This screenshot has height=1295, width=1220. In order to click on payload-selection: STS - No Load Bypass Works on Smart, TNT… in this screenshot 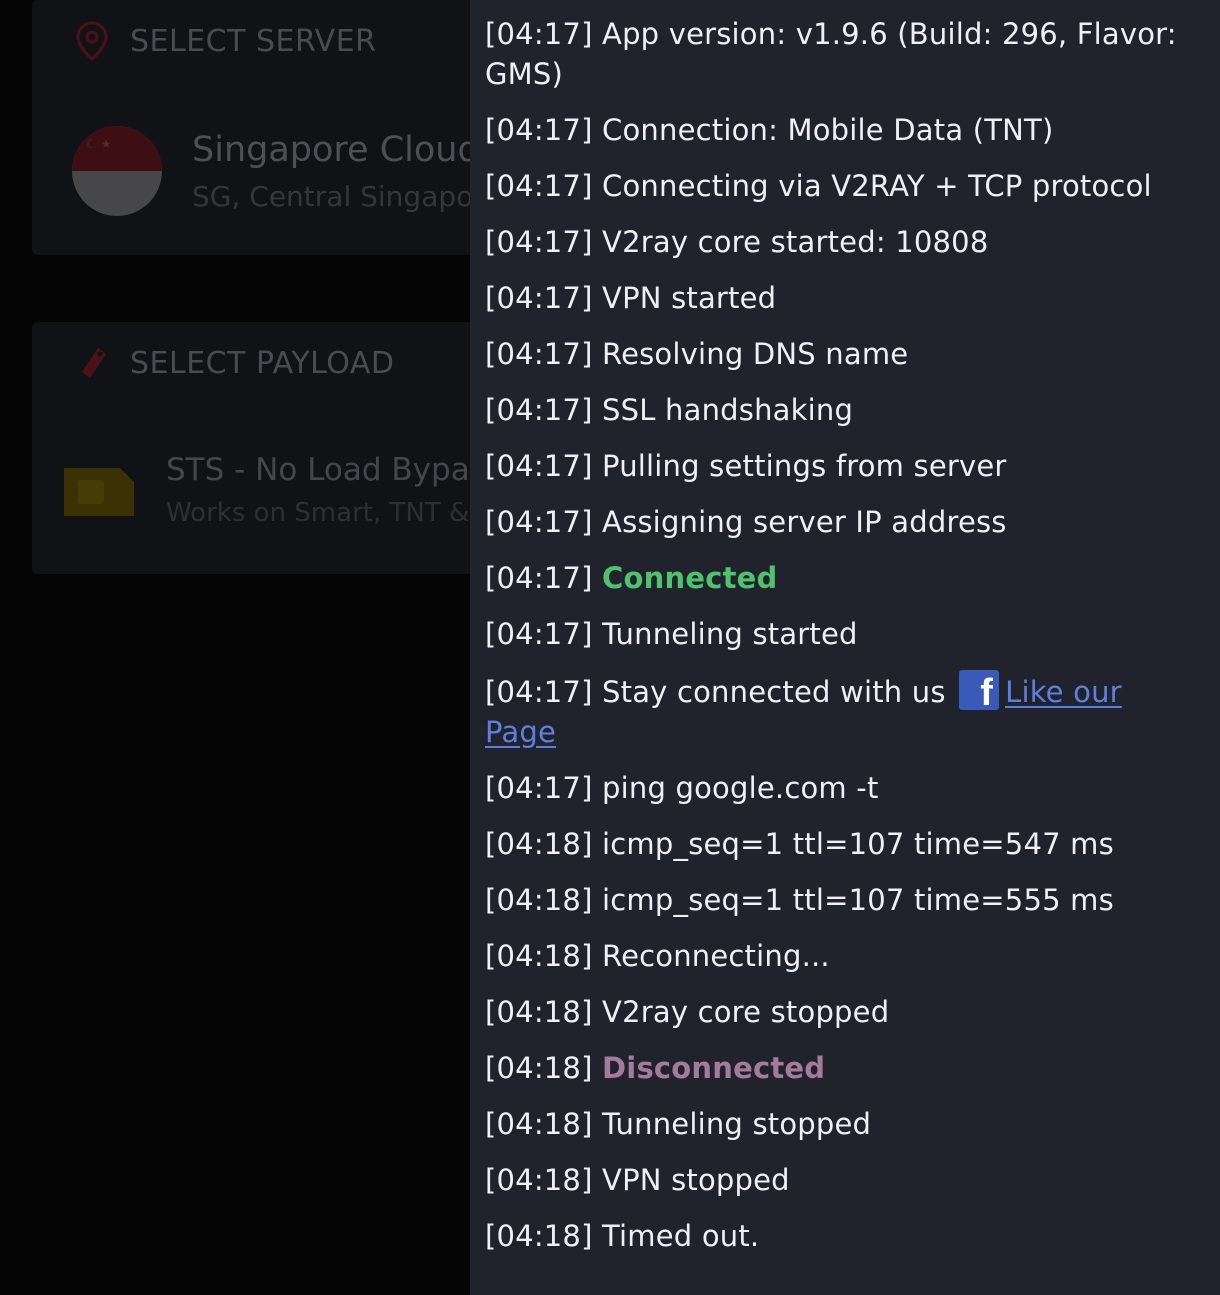, I will do `click(265, 490)`.